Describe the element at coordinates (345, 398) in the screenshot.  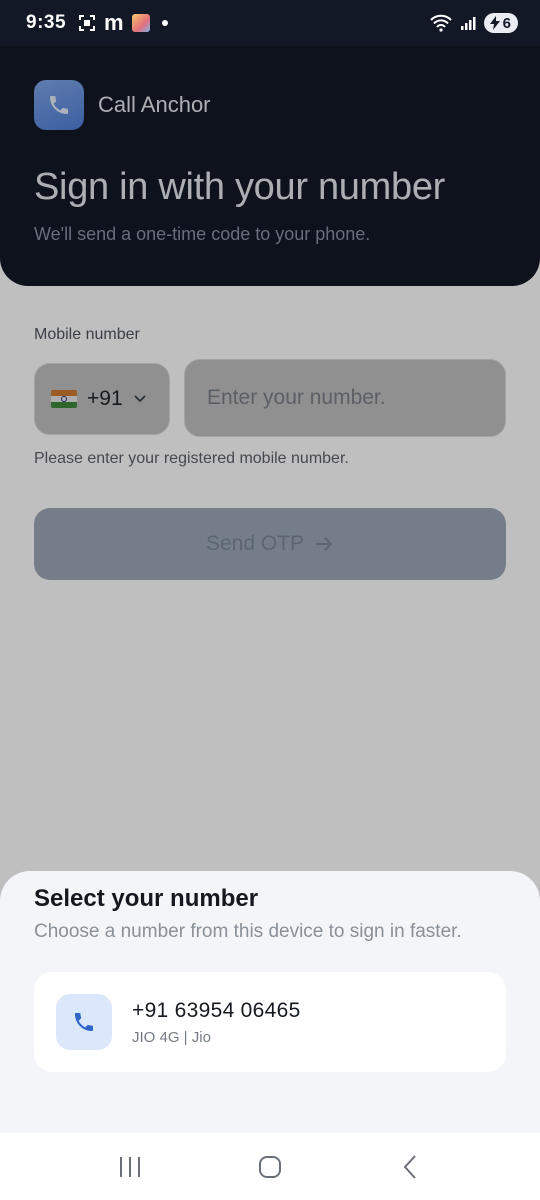
I see `phone-number-input` at that location.